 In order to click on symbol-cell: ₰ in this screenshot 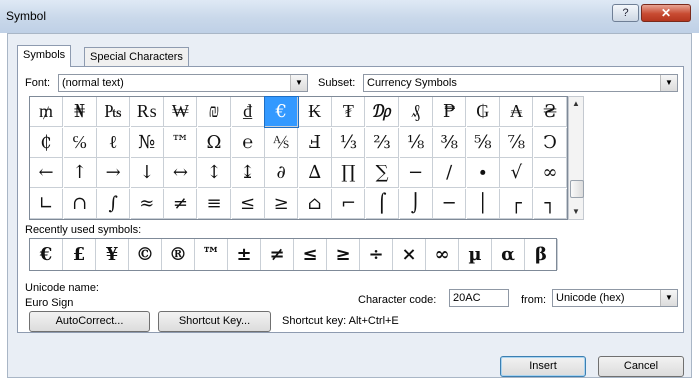, I will do `click(416, 112)`.